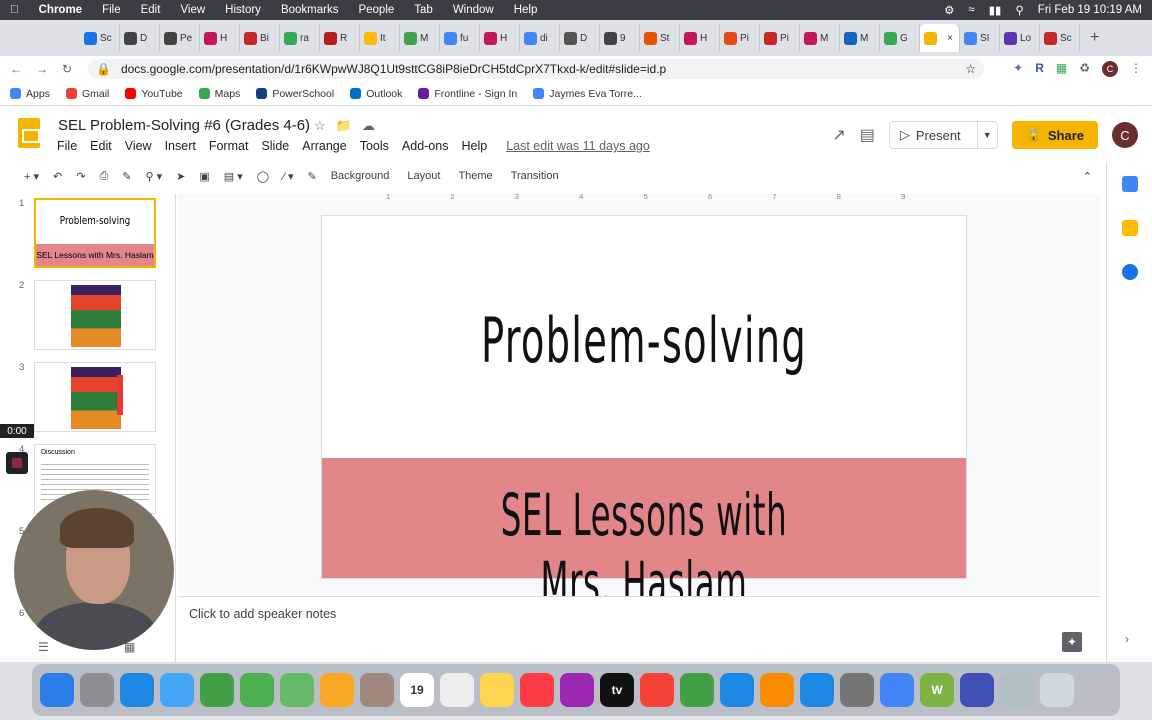  I want to click on dock-screencastify-icon, so click(977, 690).